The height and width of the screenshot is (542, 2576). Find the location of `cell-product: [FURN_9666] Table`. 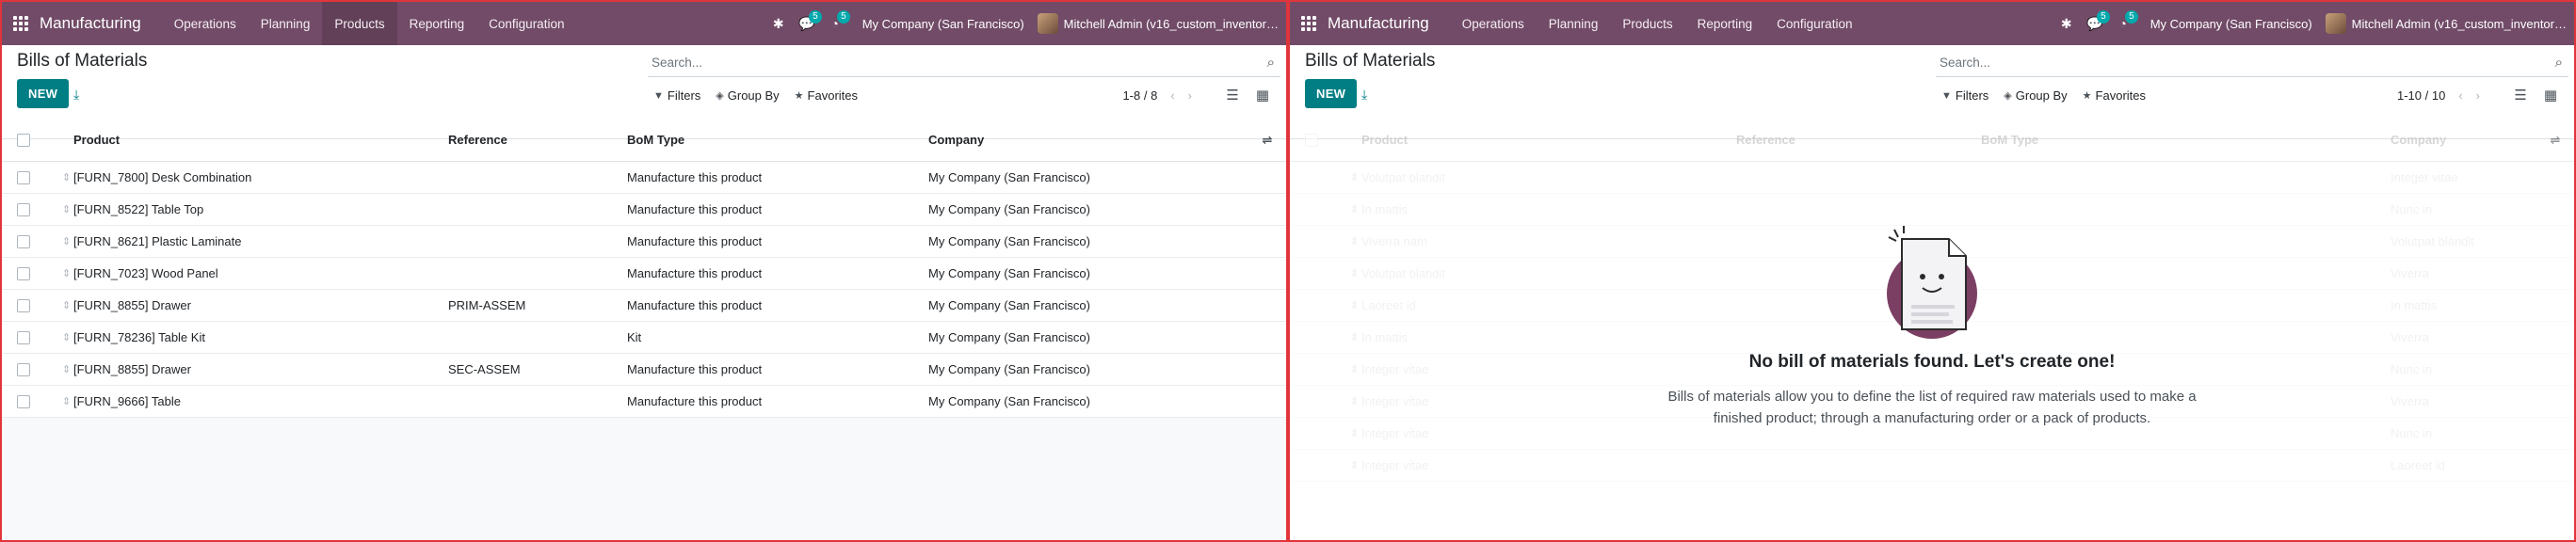

cell-product: [FURN_9666] Table is located at coordinates (127, 401).